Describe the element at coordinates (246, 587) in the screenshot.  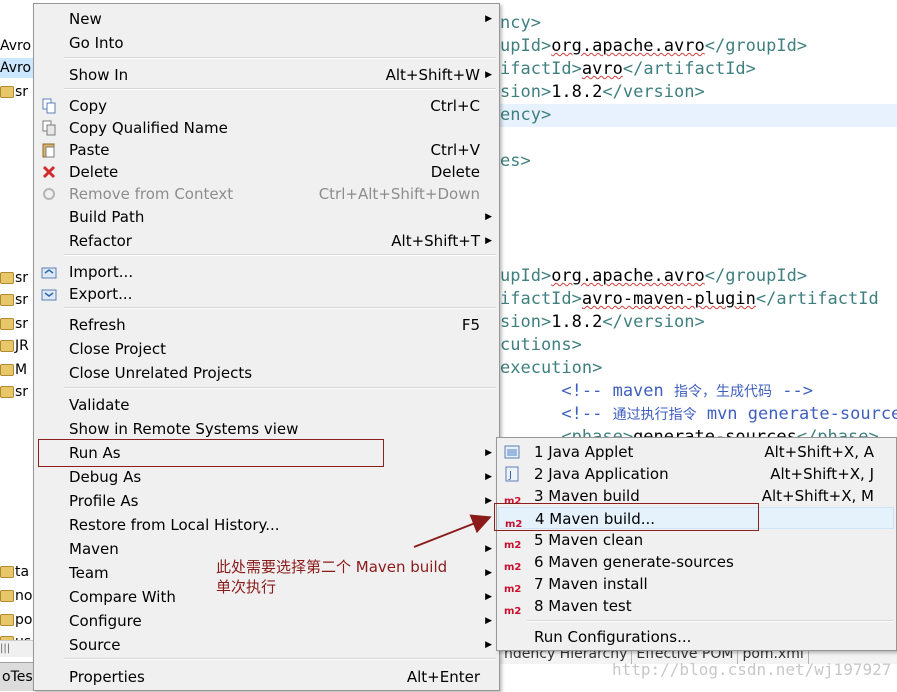
I see `annotation-line-2: 单次执行` at that location.